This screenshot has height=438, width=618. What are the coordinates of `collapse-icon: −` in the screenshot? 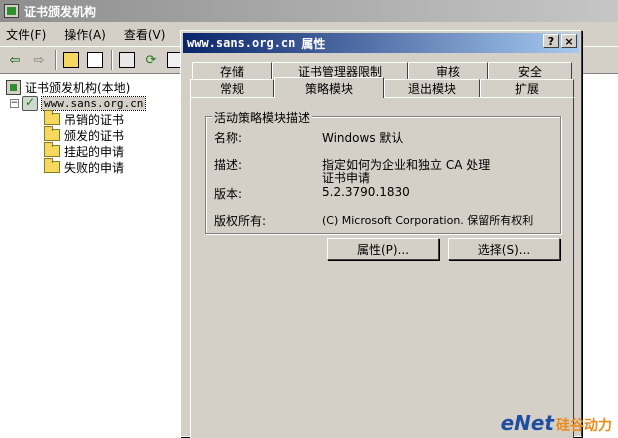 It's located at (14, 103).